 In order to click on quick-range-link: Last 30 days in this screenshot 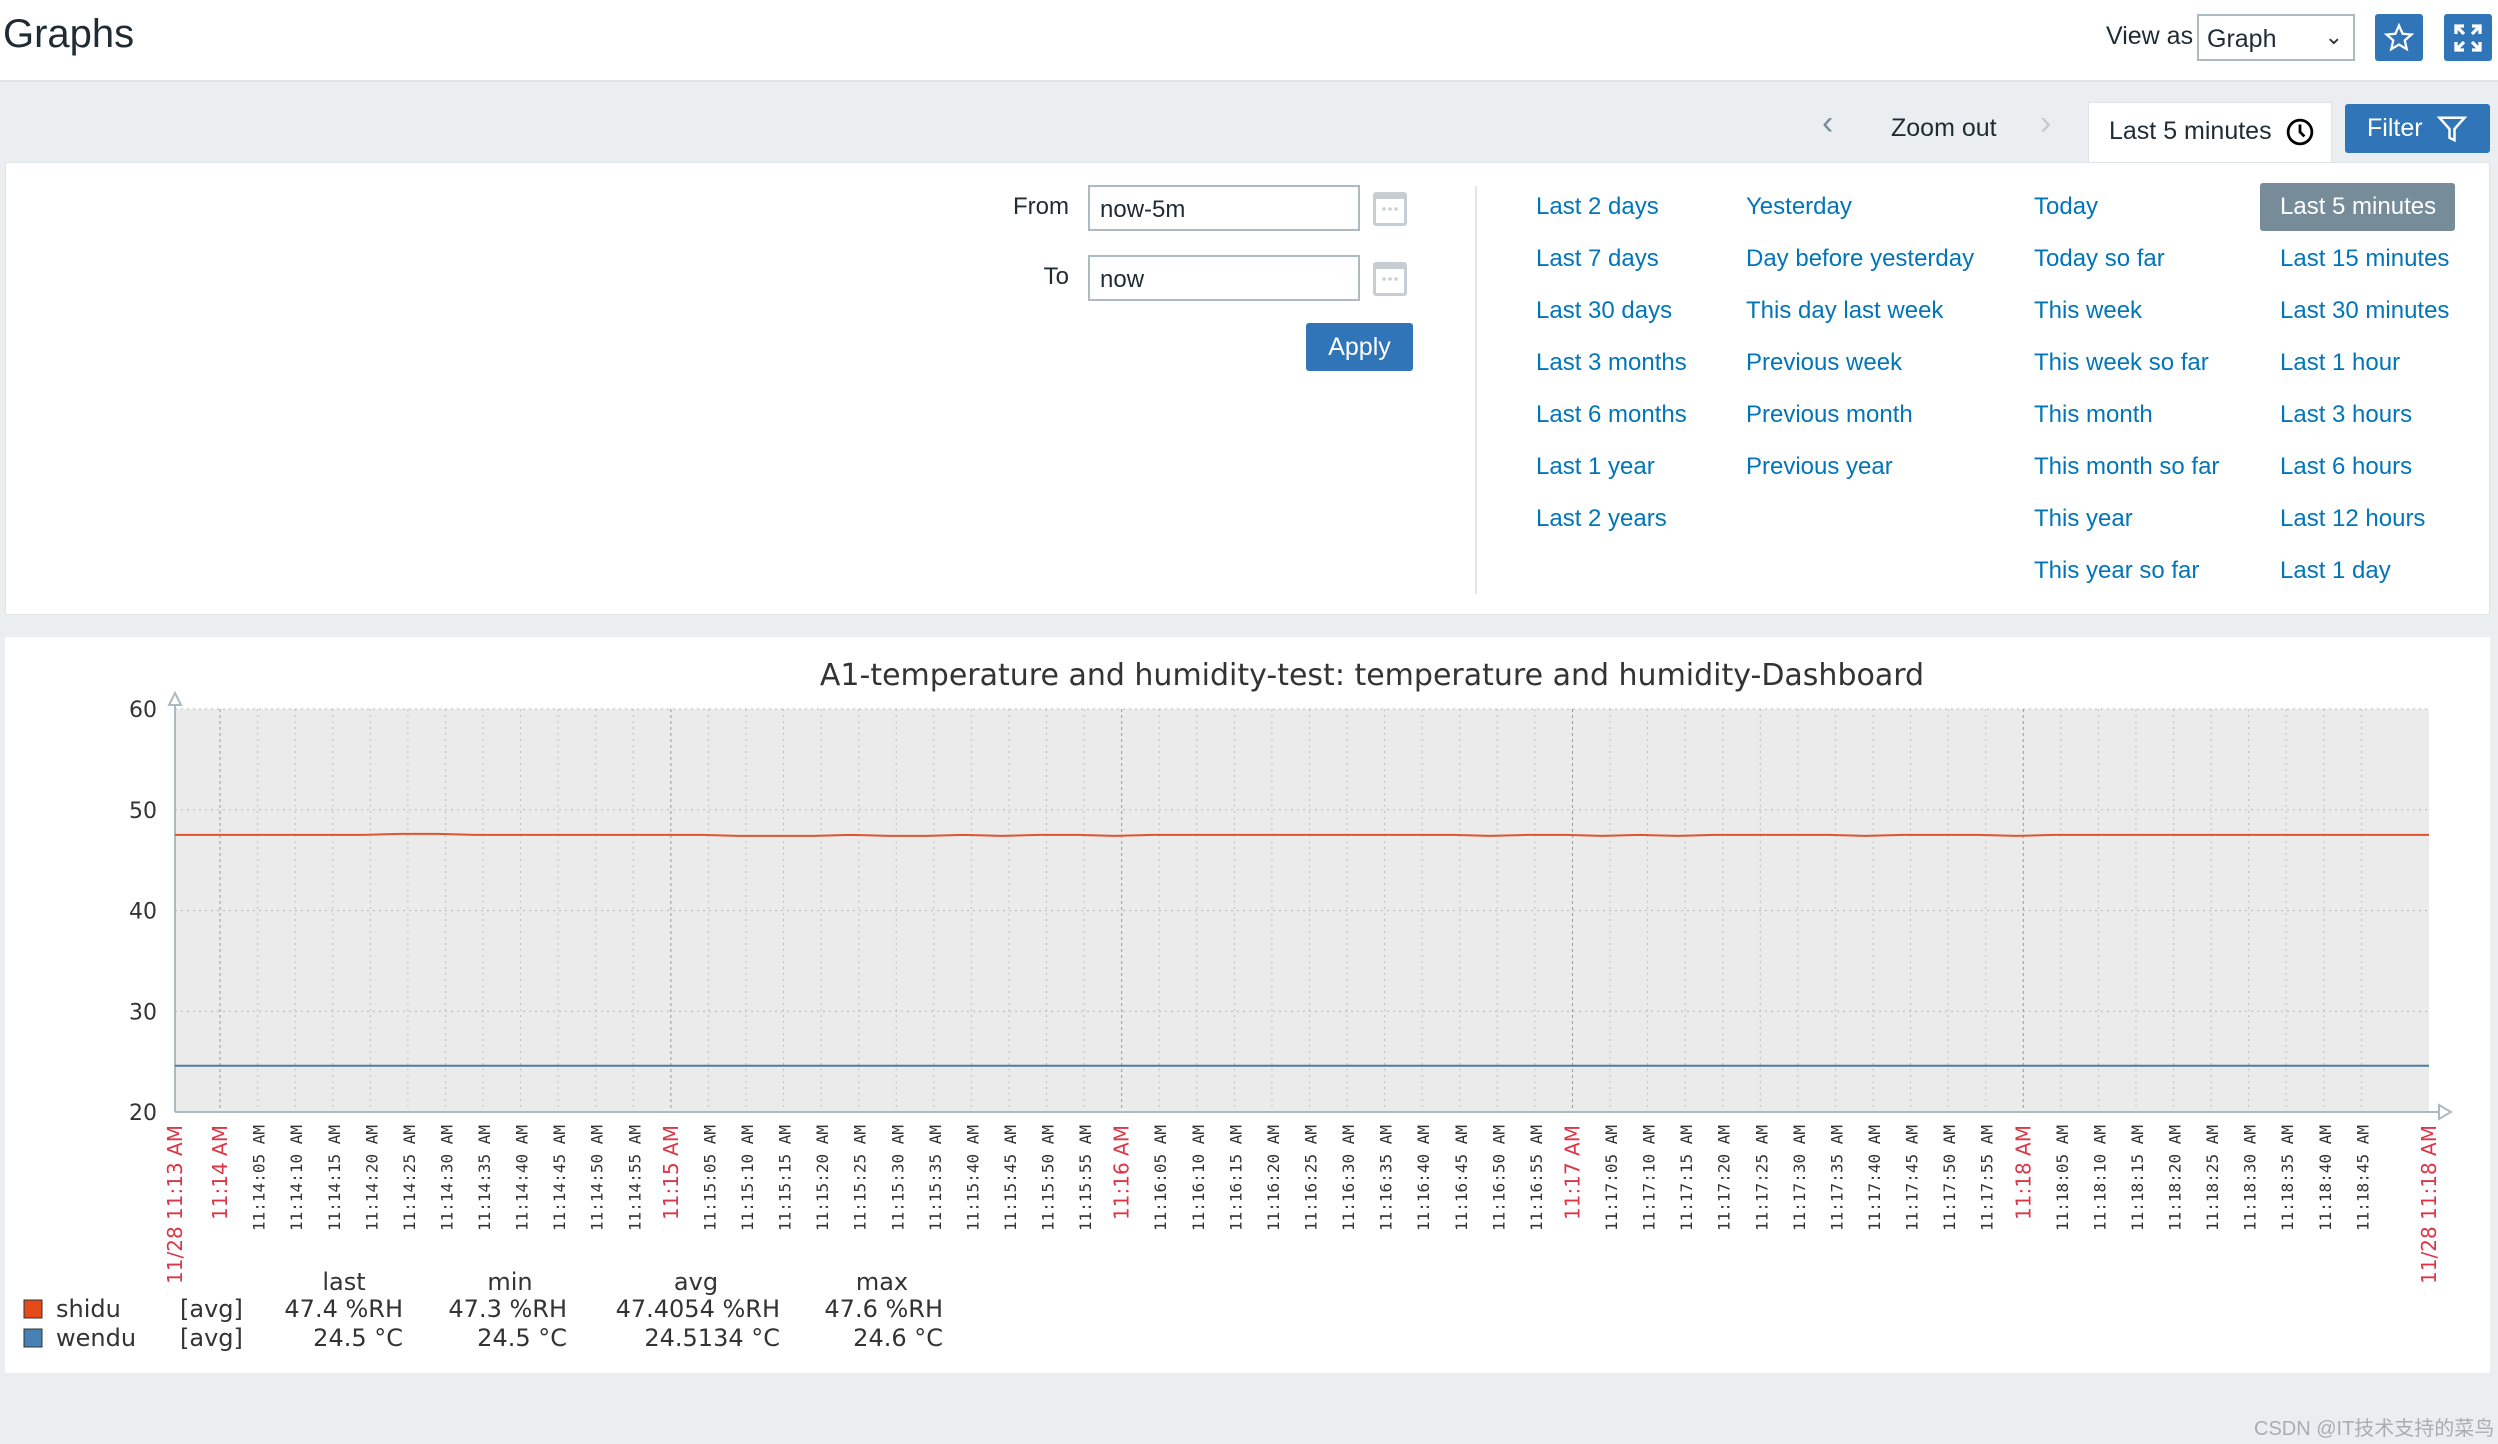, I will do `click(1604, 311)`.